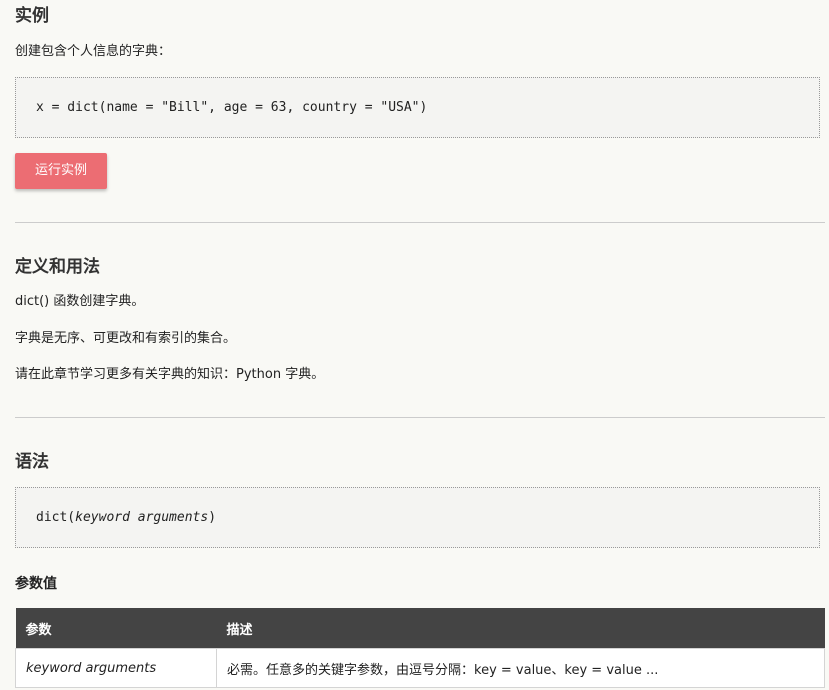 The height and width of the screenshot is (690, 829). Describe the element at coordinates (32, 16) in the screenshot. I see `example-heading: 实例` at that location.